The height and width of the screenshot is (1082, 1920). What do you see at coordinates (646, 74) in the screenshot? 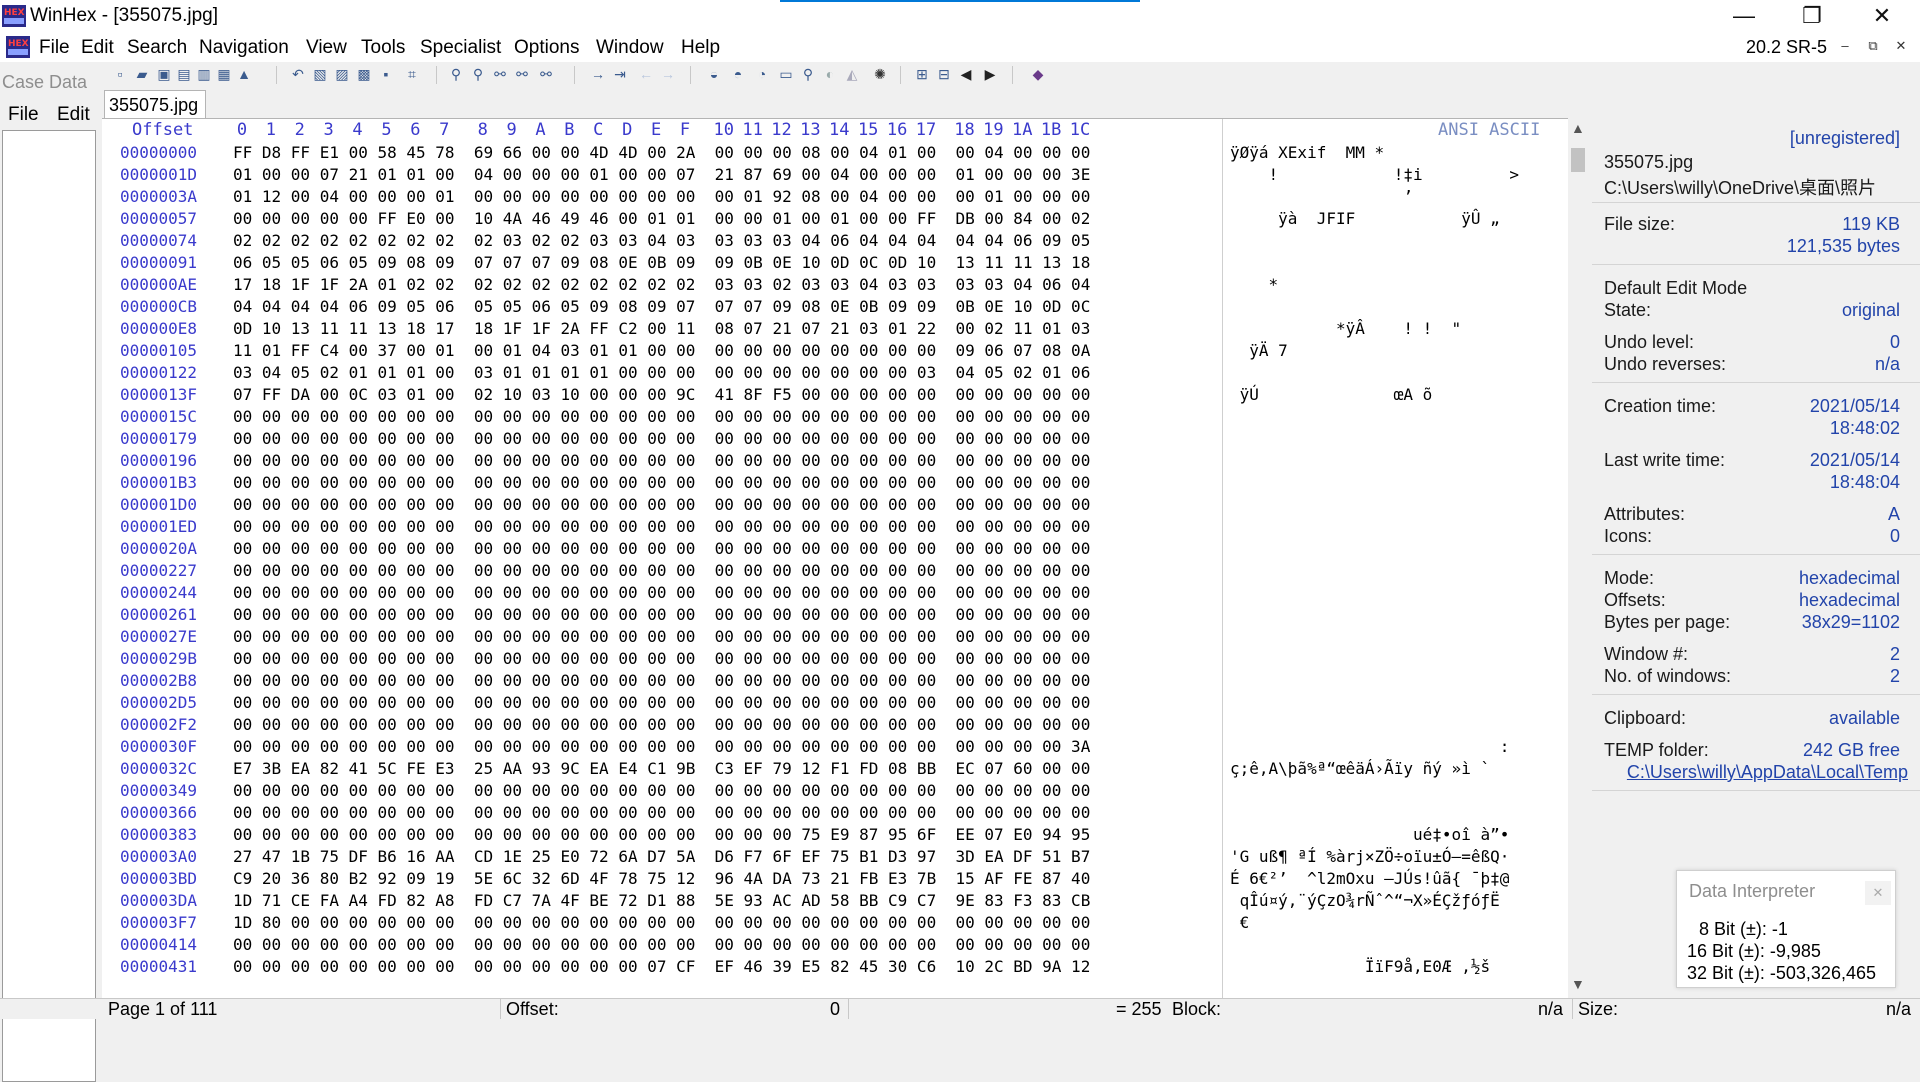
I see `back-icon: ←` at bounding box center [646, 74].